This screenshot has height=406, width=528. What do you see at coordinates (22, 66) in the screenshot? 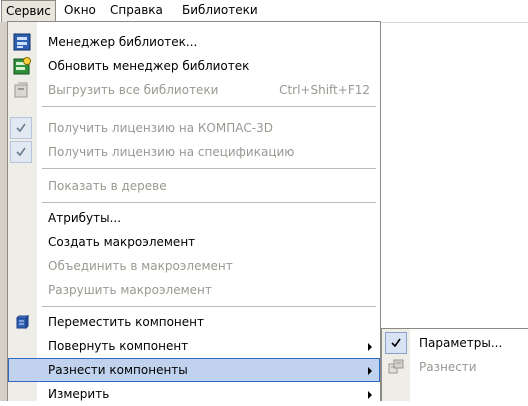
I see `refresh-library-icon` at bounding box center [22, 66].